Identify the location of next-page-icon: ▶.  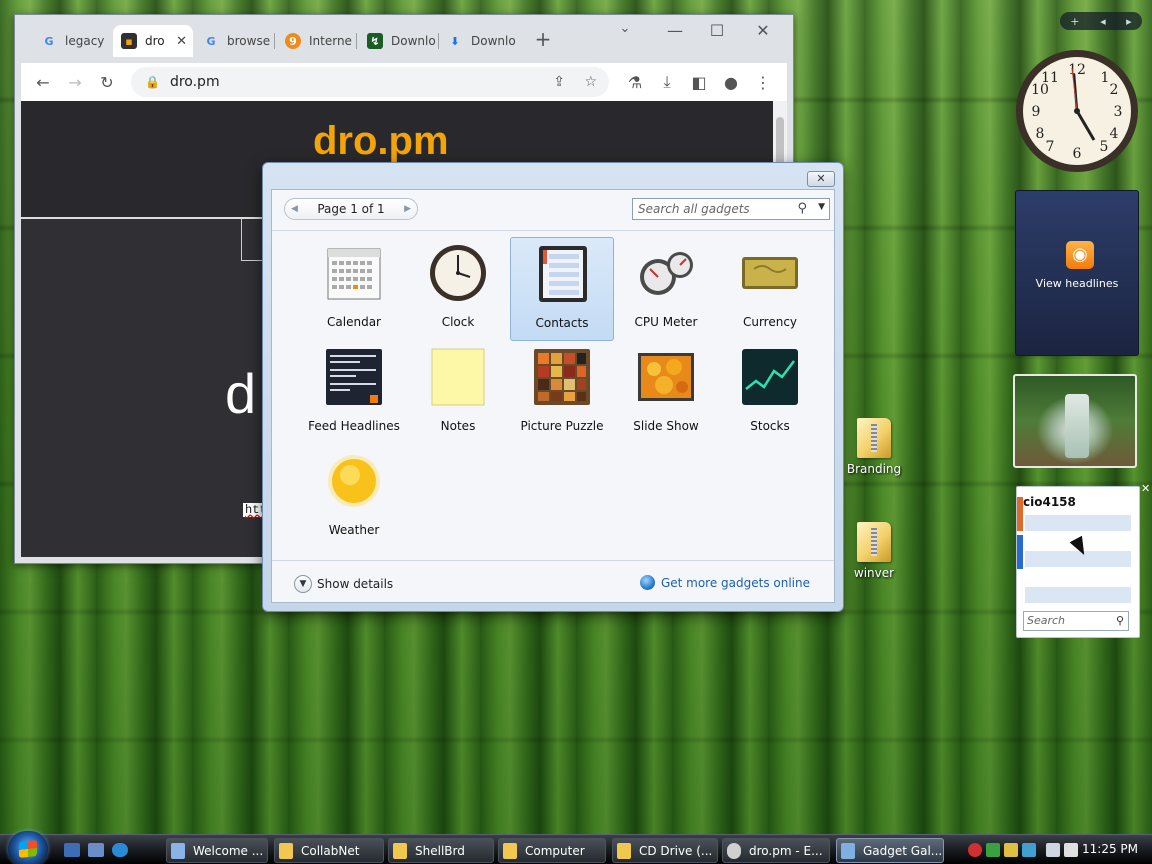
(407, 209).